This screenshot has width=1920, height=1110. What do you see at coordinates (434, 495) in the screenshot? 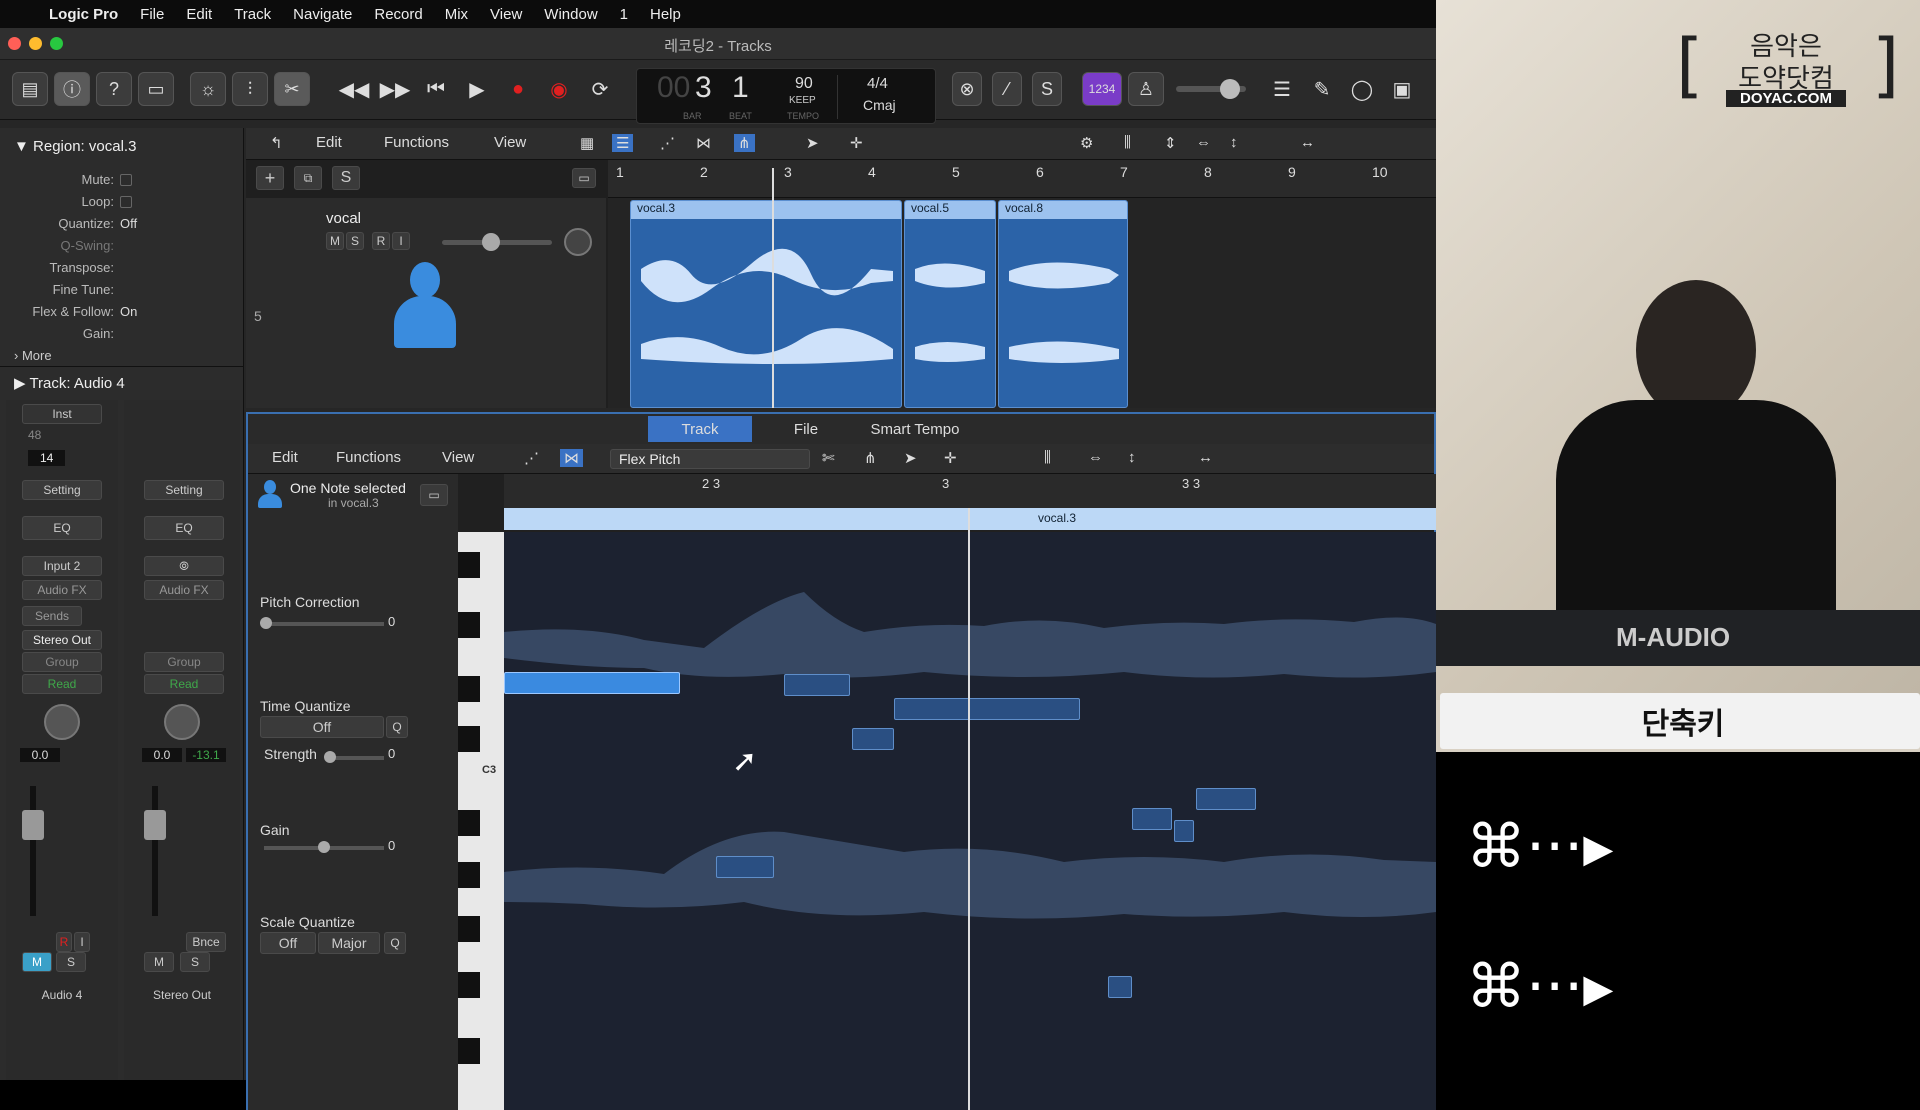
I see `catch-content-icon: ▭` at bounding box center [434, 495].